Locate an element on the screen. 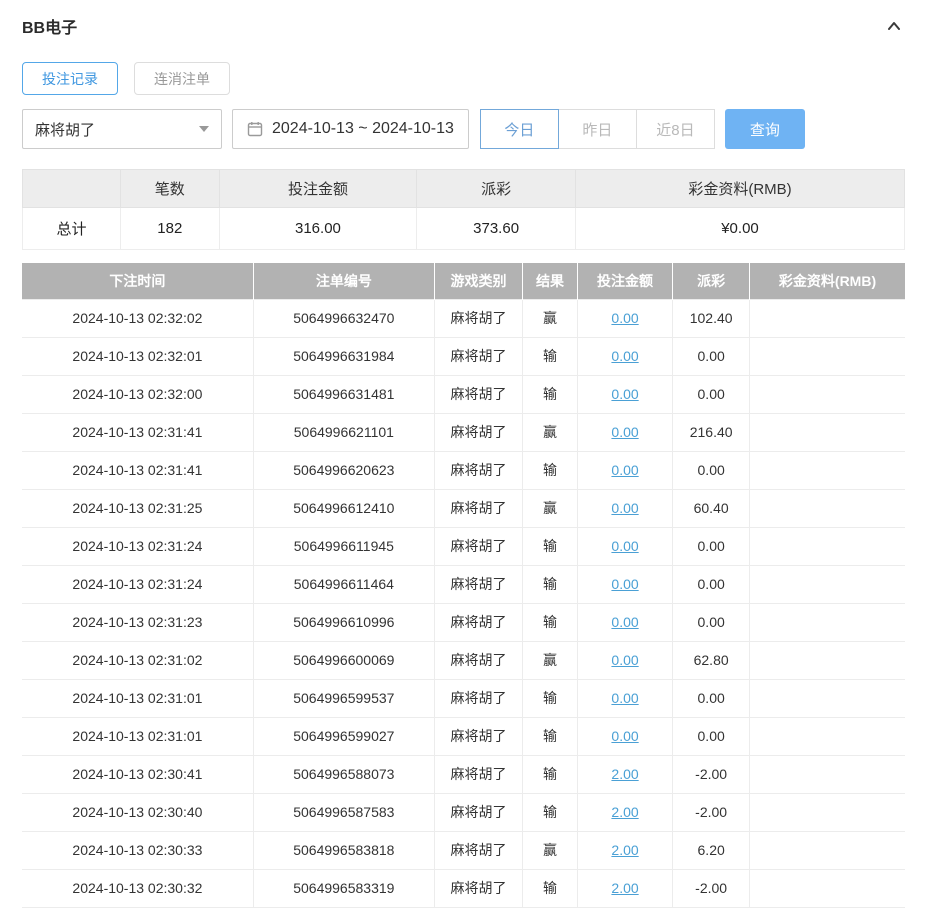  payout-cell: 216.40 is located at coordinates (711, 432).